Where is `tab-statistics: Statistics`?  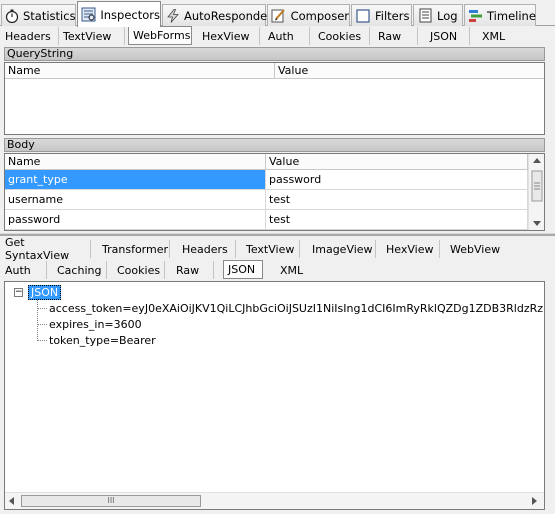
tab-statistics: Statistics is located at coordinates (38, 15).